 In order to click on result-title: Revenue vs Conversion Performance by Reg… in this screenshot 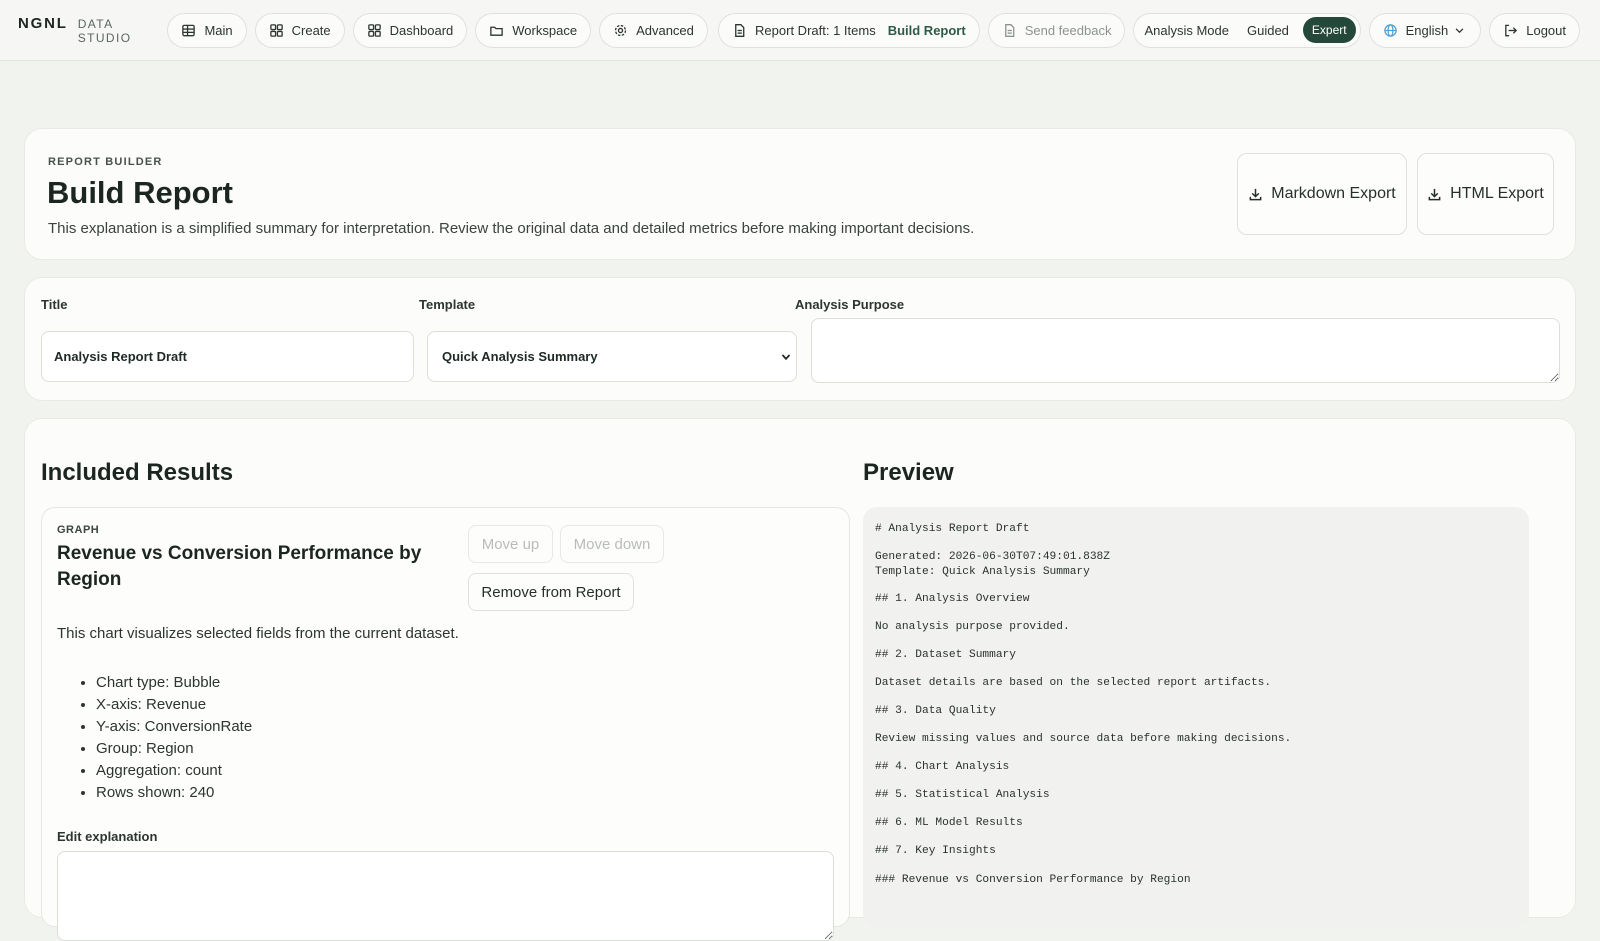, I will do `click(239, 566)`.